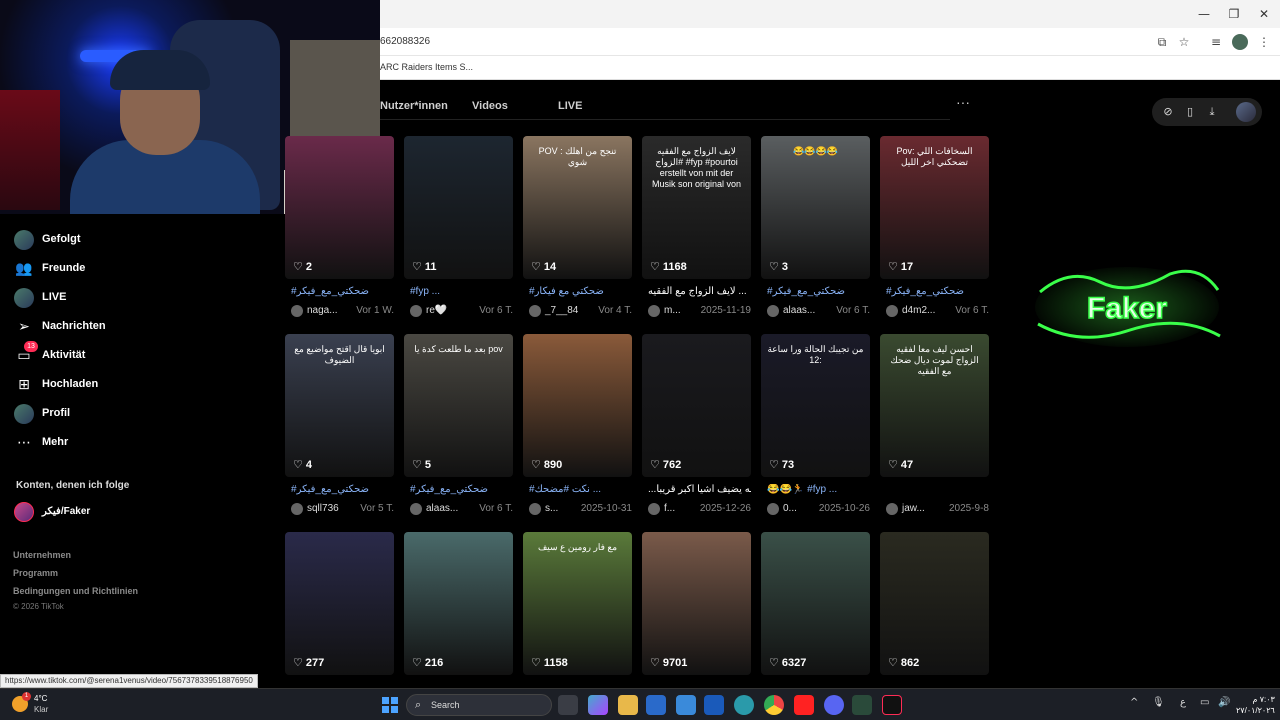  I want to click on sidebar-item-upload: ⊞ Hochladen, so click(139, 386).